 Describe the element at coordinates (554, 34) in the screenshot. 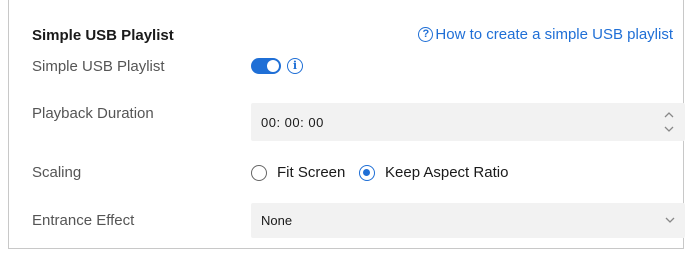

I see `help-link-text: How to create a simple USB playlist` at that location.